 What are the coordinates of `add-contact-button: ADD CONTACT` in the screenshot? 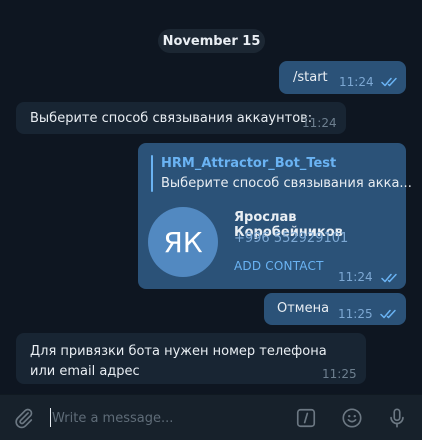 It's located at (279, 266).